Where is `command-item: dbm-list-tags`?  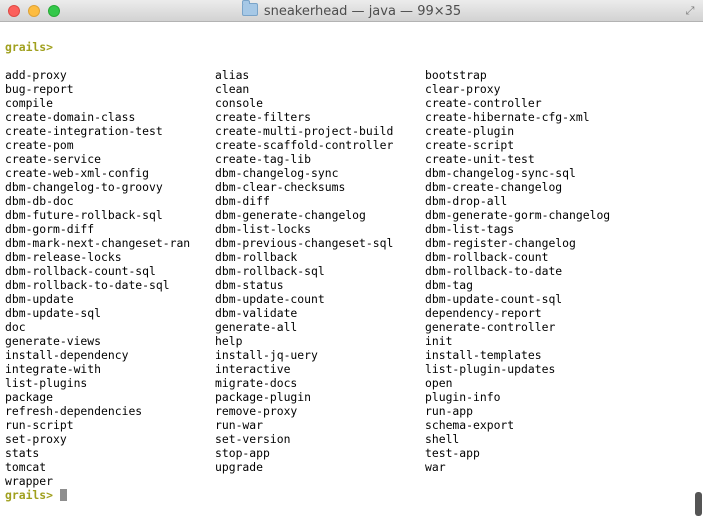 command-item: dbm-list-tags is located at coordinates (470, 229).